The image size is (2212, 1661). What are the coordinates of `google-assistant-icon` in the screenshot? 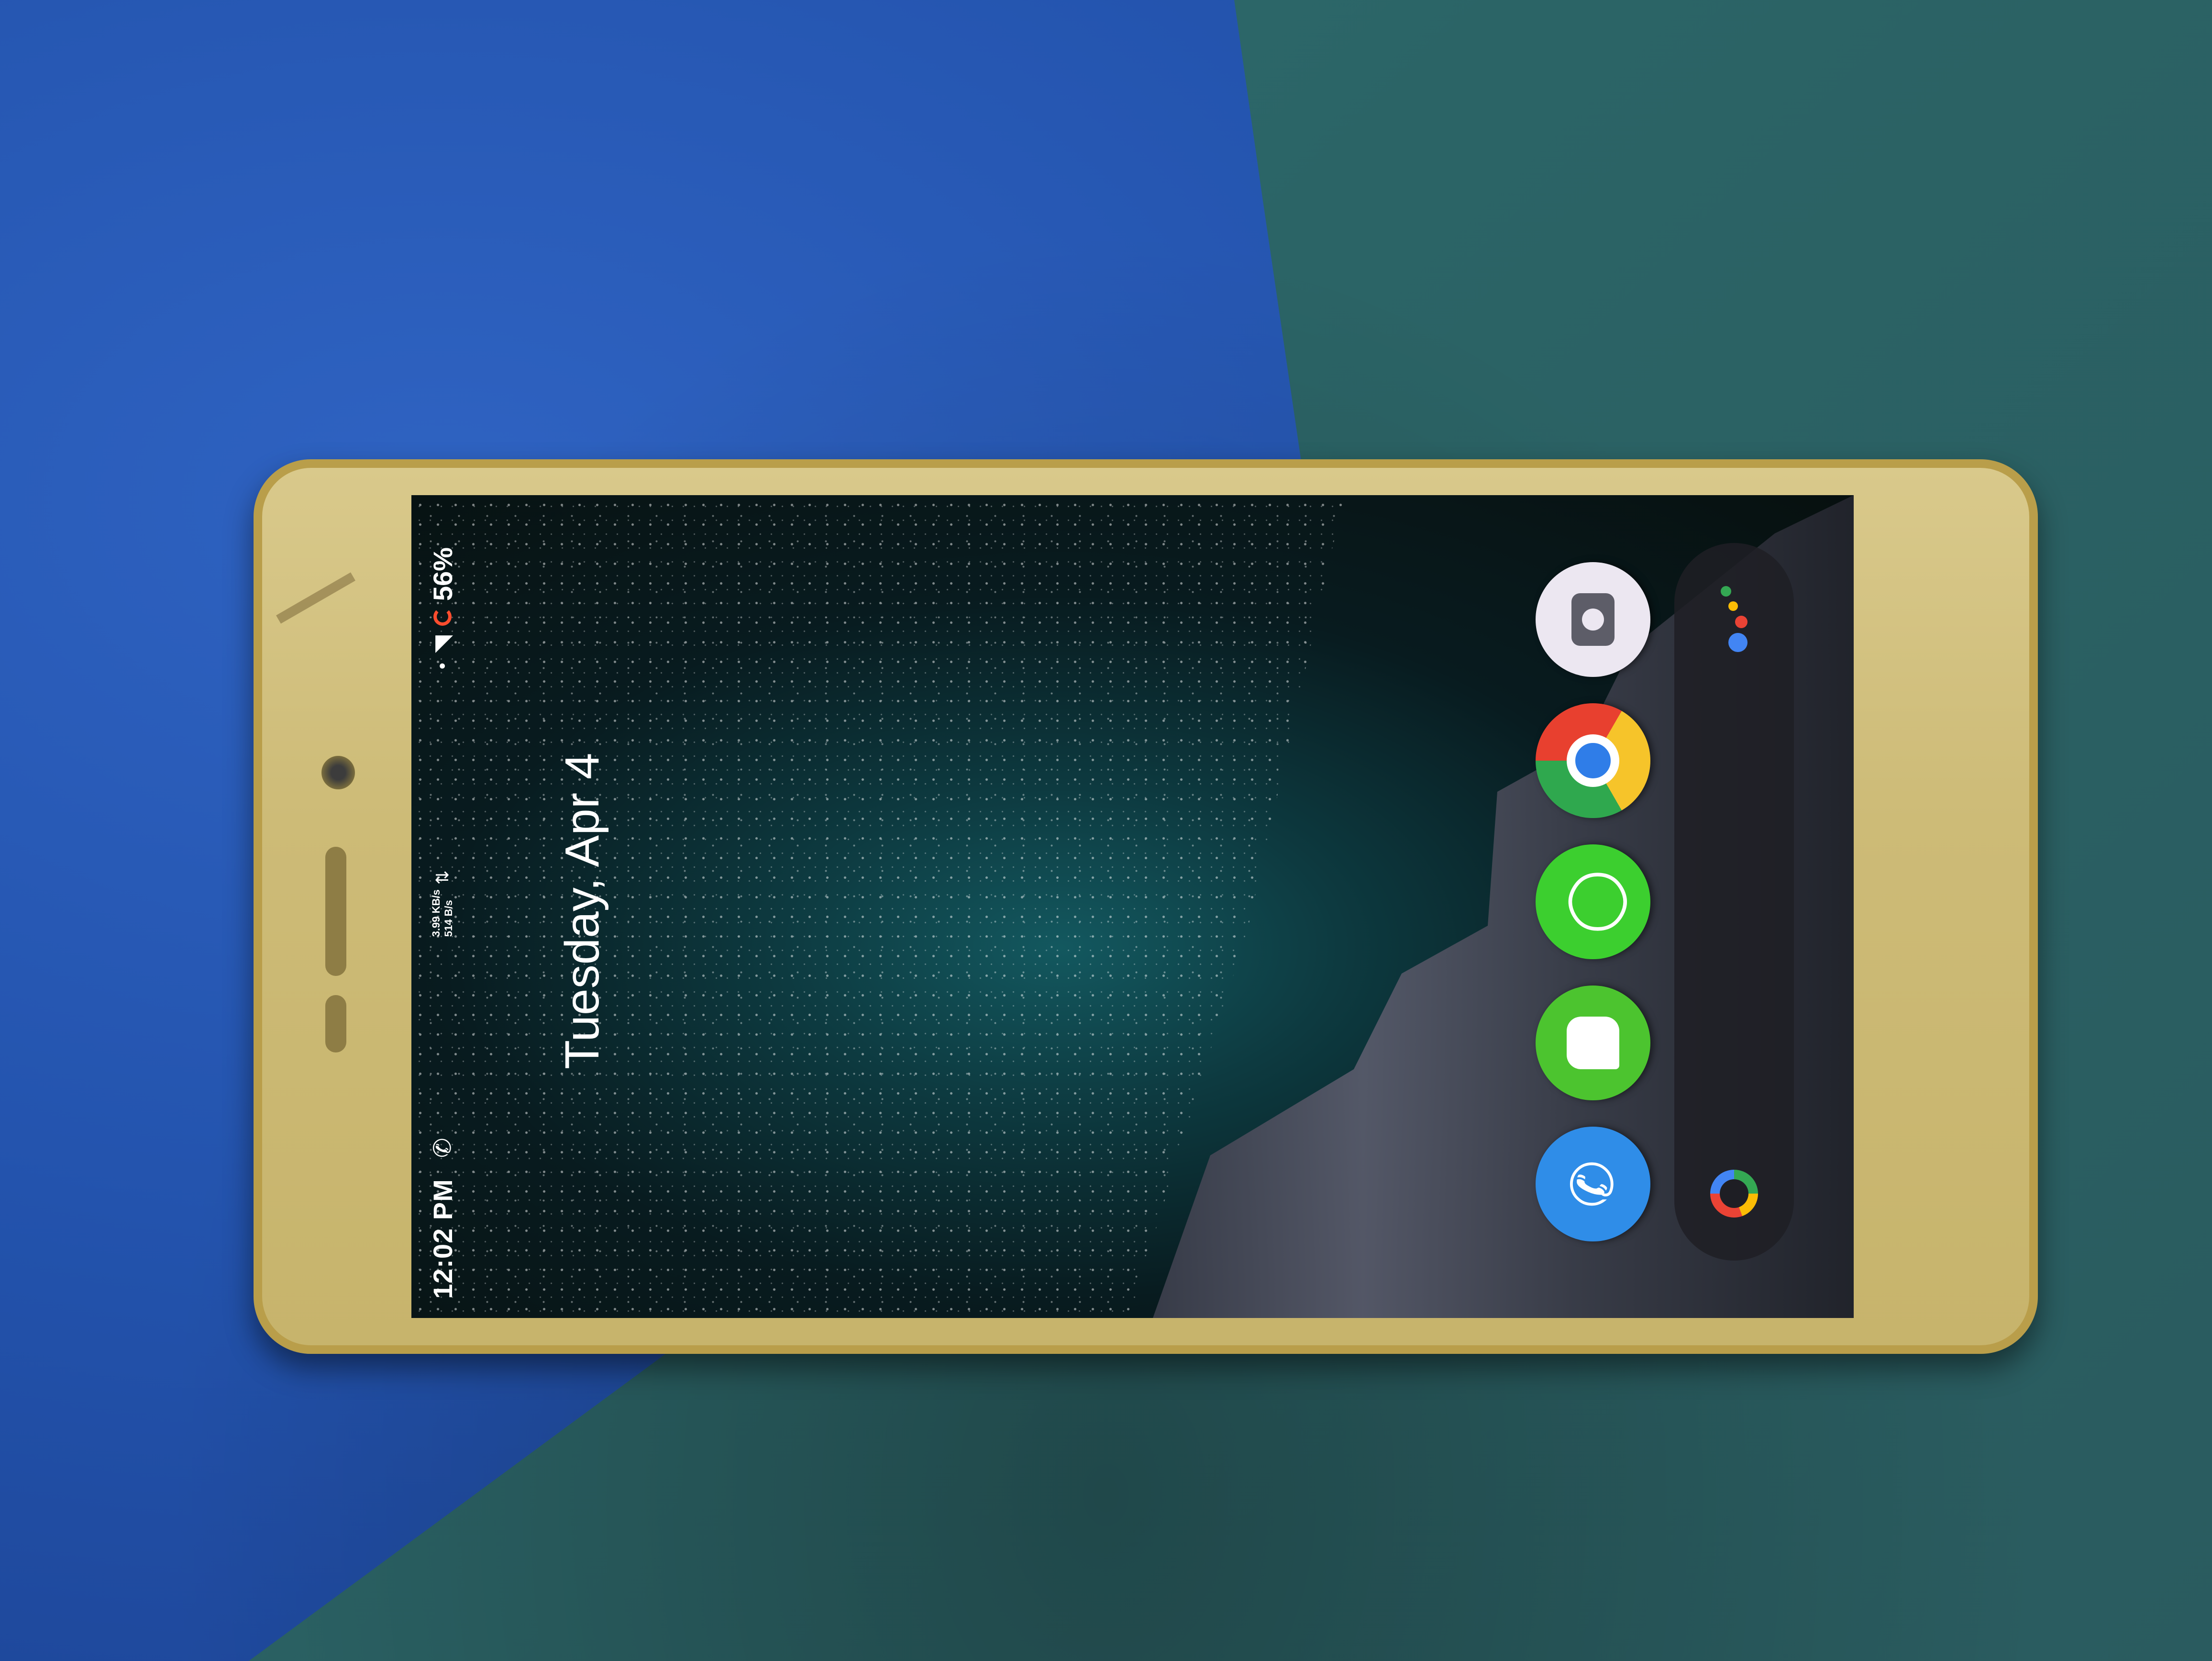 It's located at (1734, 619).